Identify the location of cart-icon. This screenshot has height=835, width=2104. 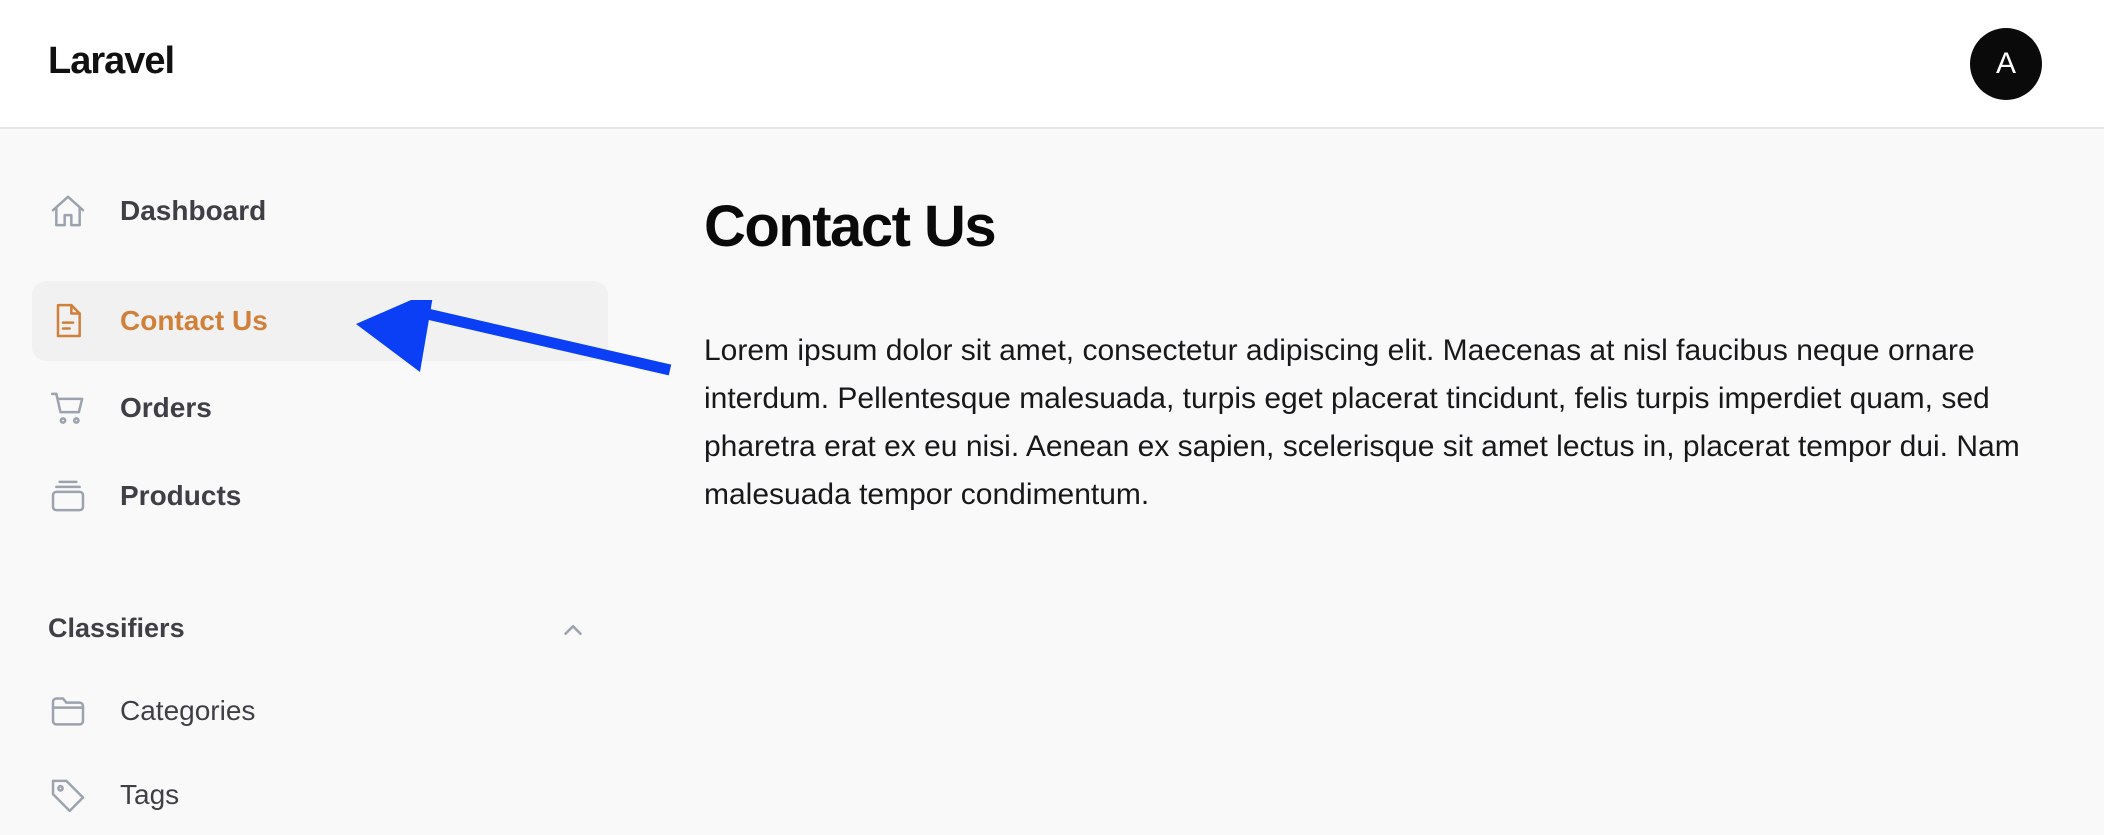
(68, 408).